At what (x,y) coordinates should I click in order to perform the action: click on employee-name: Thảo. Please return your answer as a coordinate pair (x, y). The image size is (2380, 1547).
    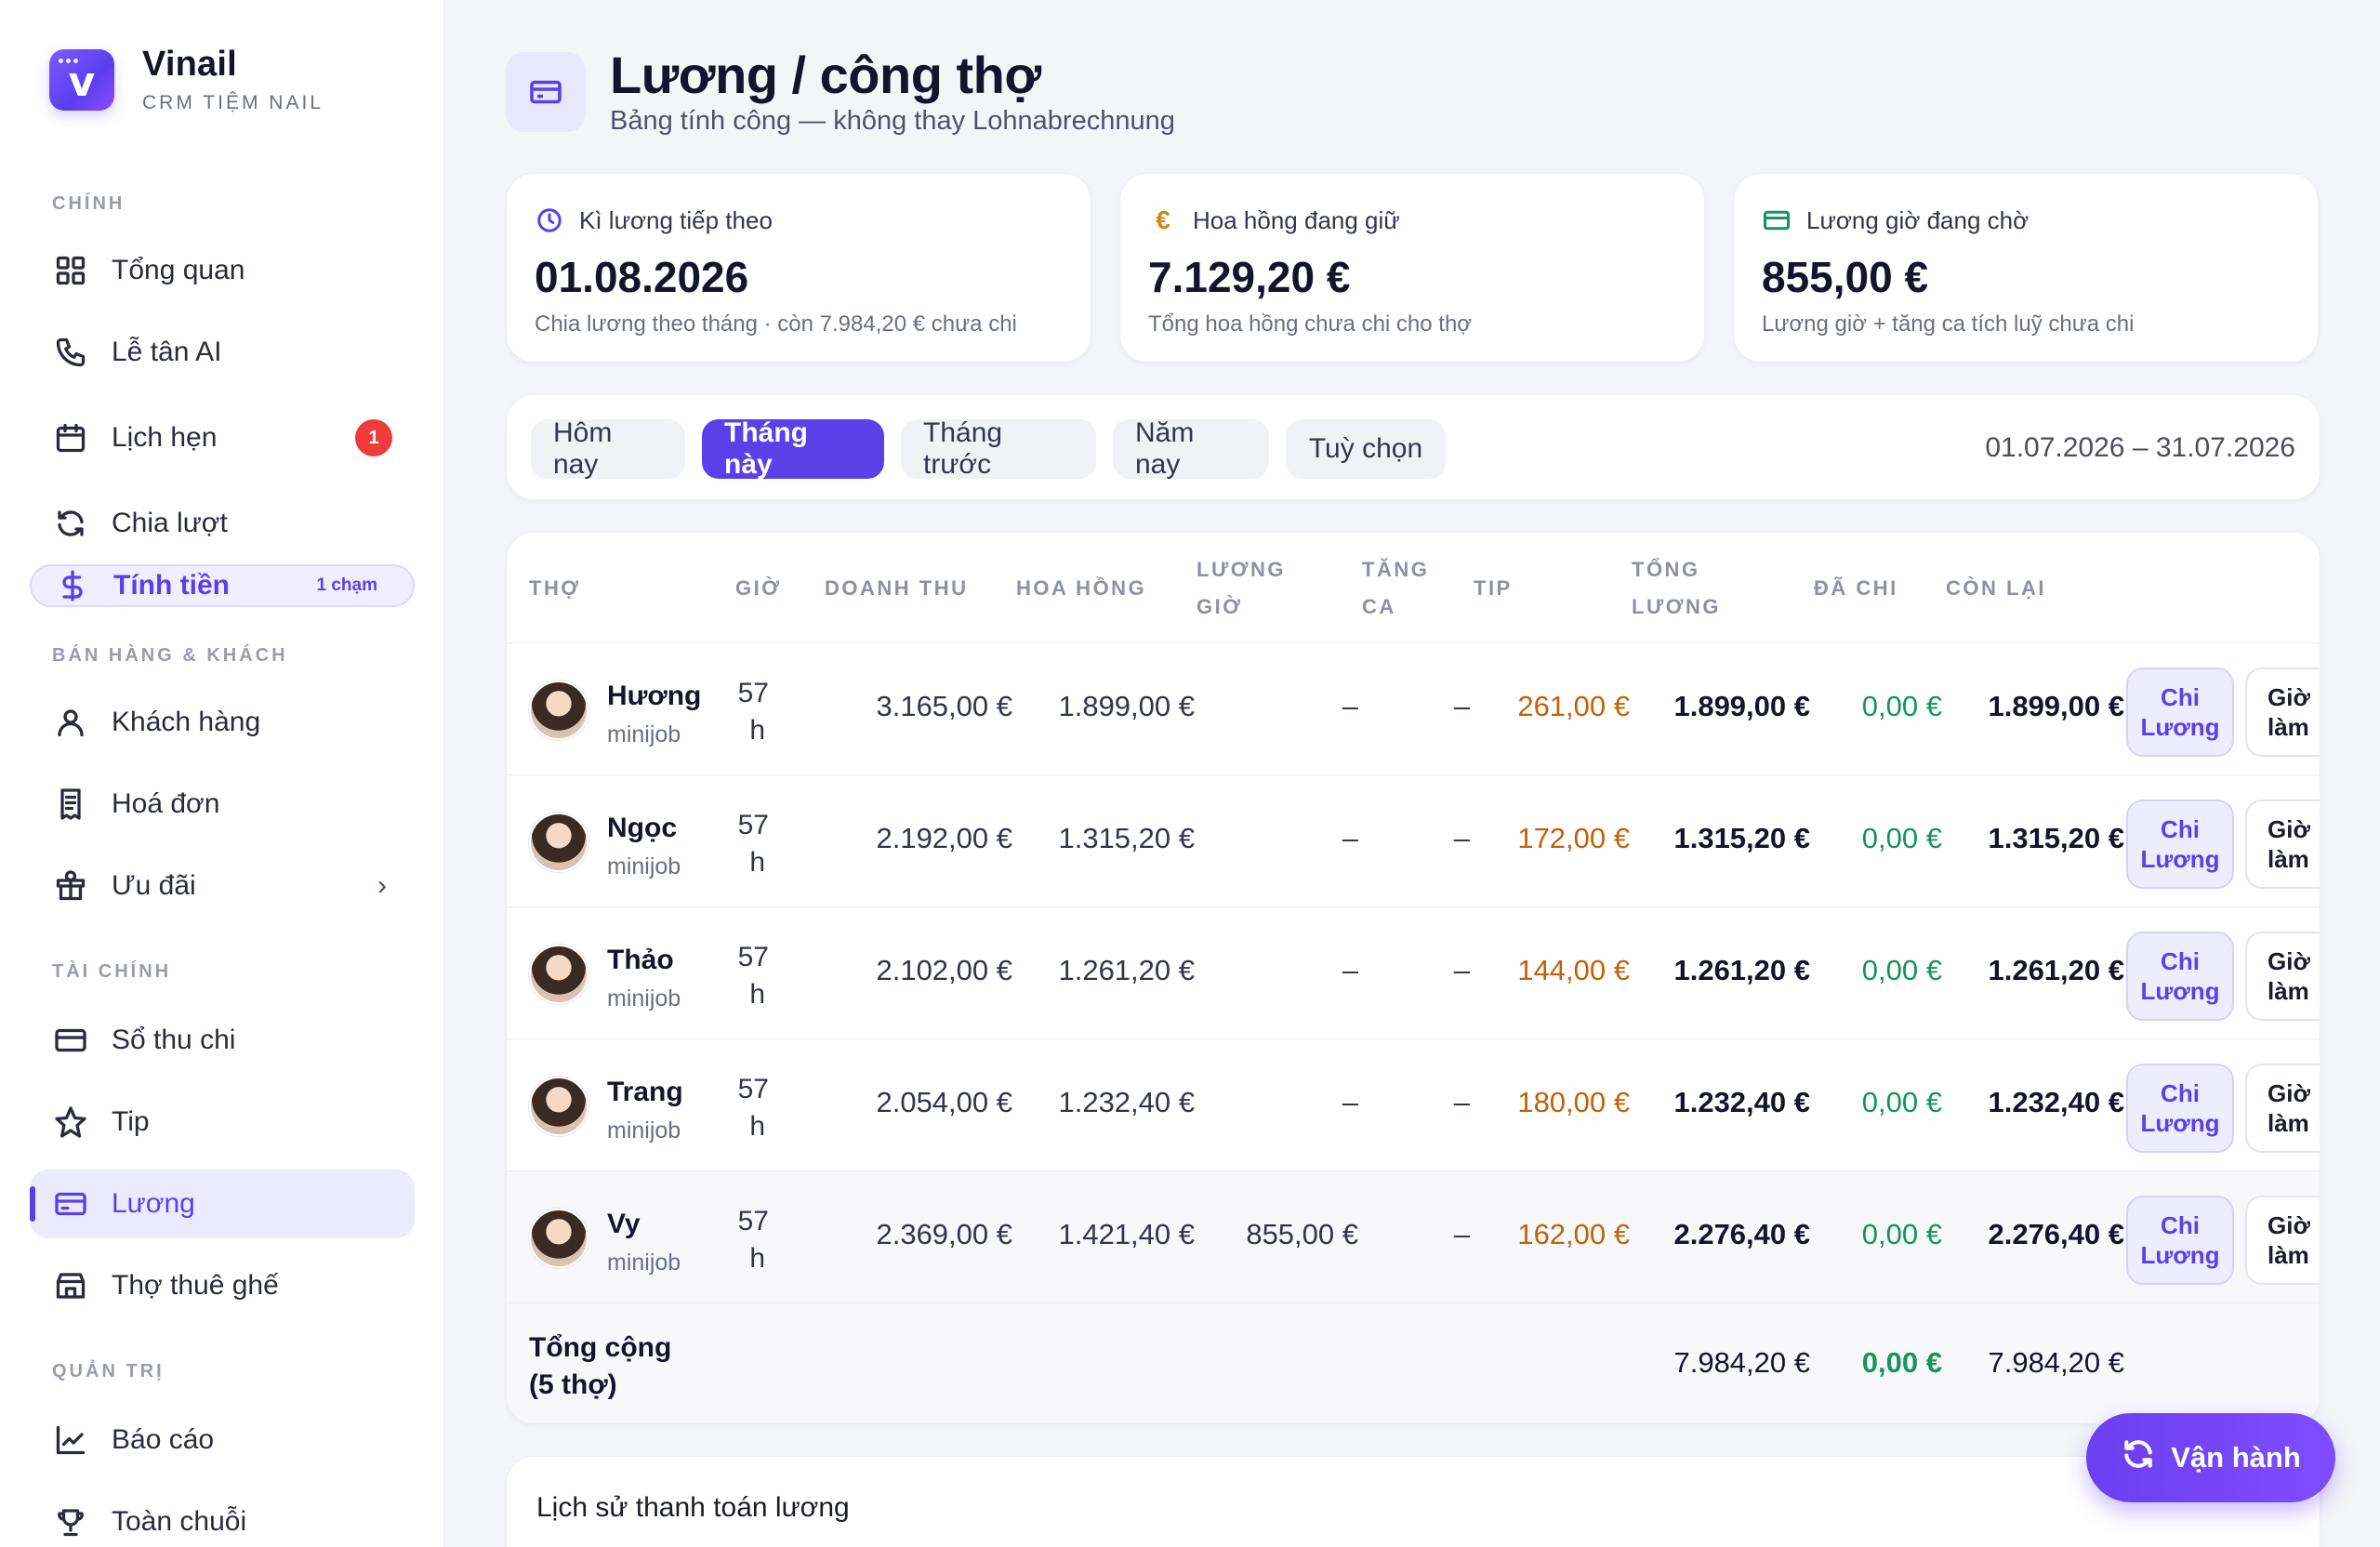
    Looking at the image, I should click on (640, 960).